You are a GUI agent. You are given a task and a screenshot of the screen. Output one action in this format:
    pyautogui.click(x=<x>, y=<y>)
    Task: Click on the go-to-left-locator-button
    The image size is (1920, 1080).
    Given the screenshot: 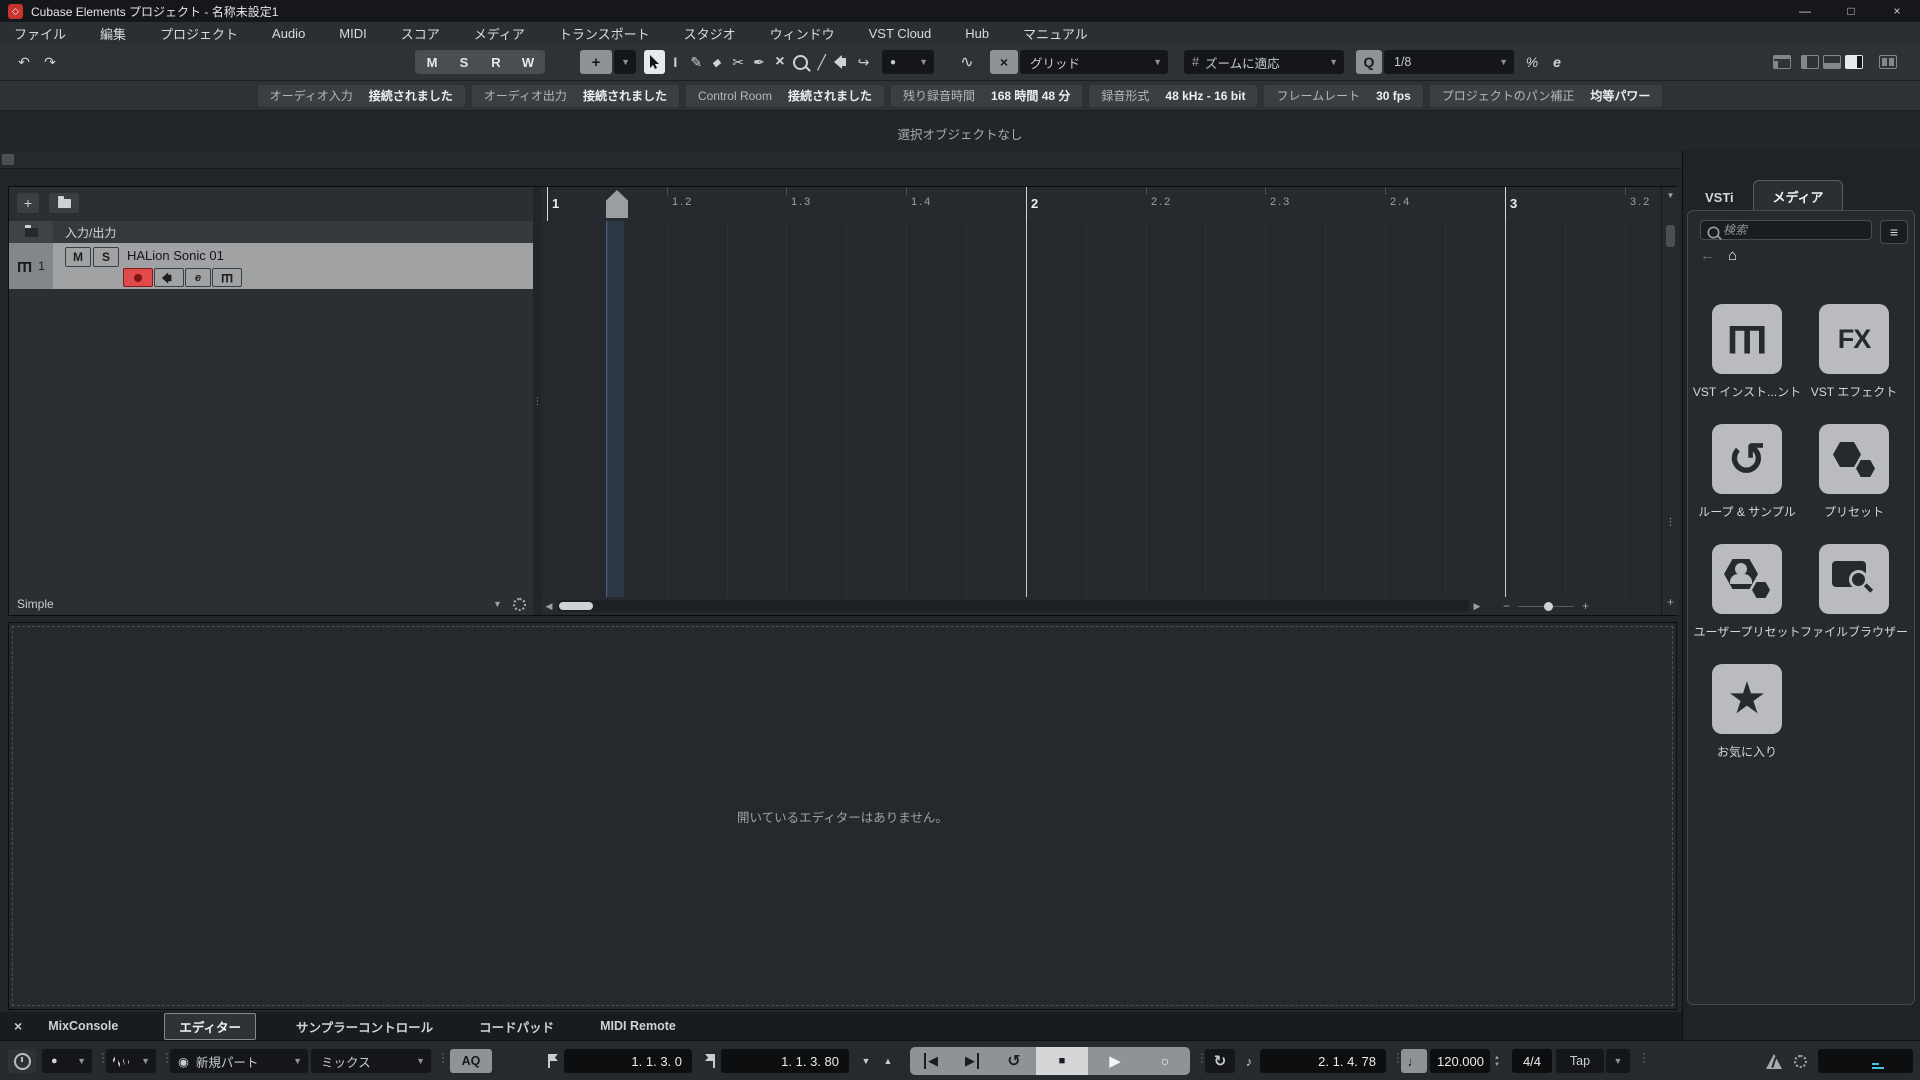 What is the action you would take?
    pyautogui.click(x=553, y=1061)
    